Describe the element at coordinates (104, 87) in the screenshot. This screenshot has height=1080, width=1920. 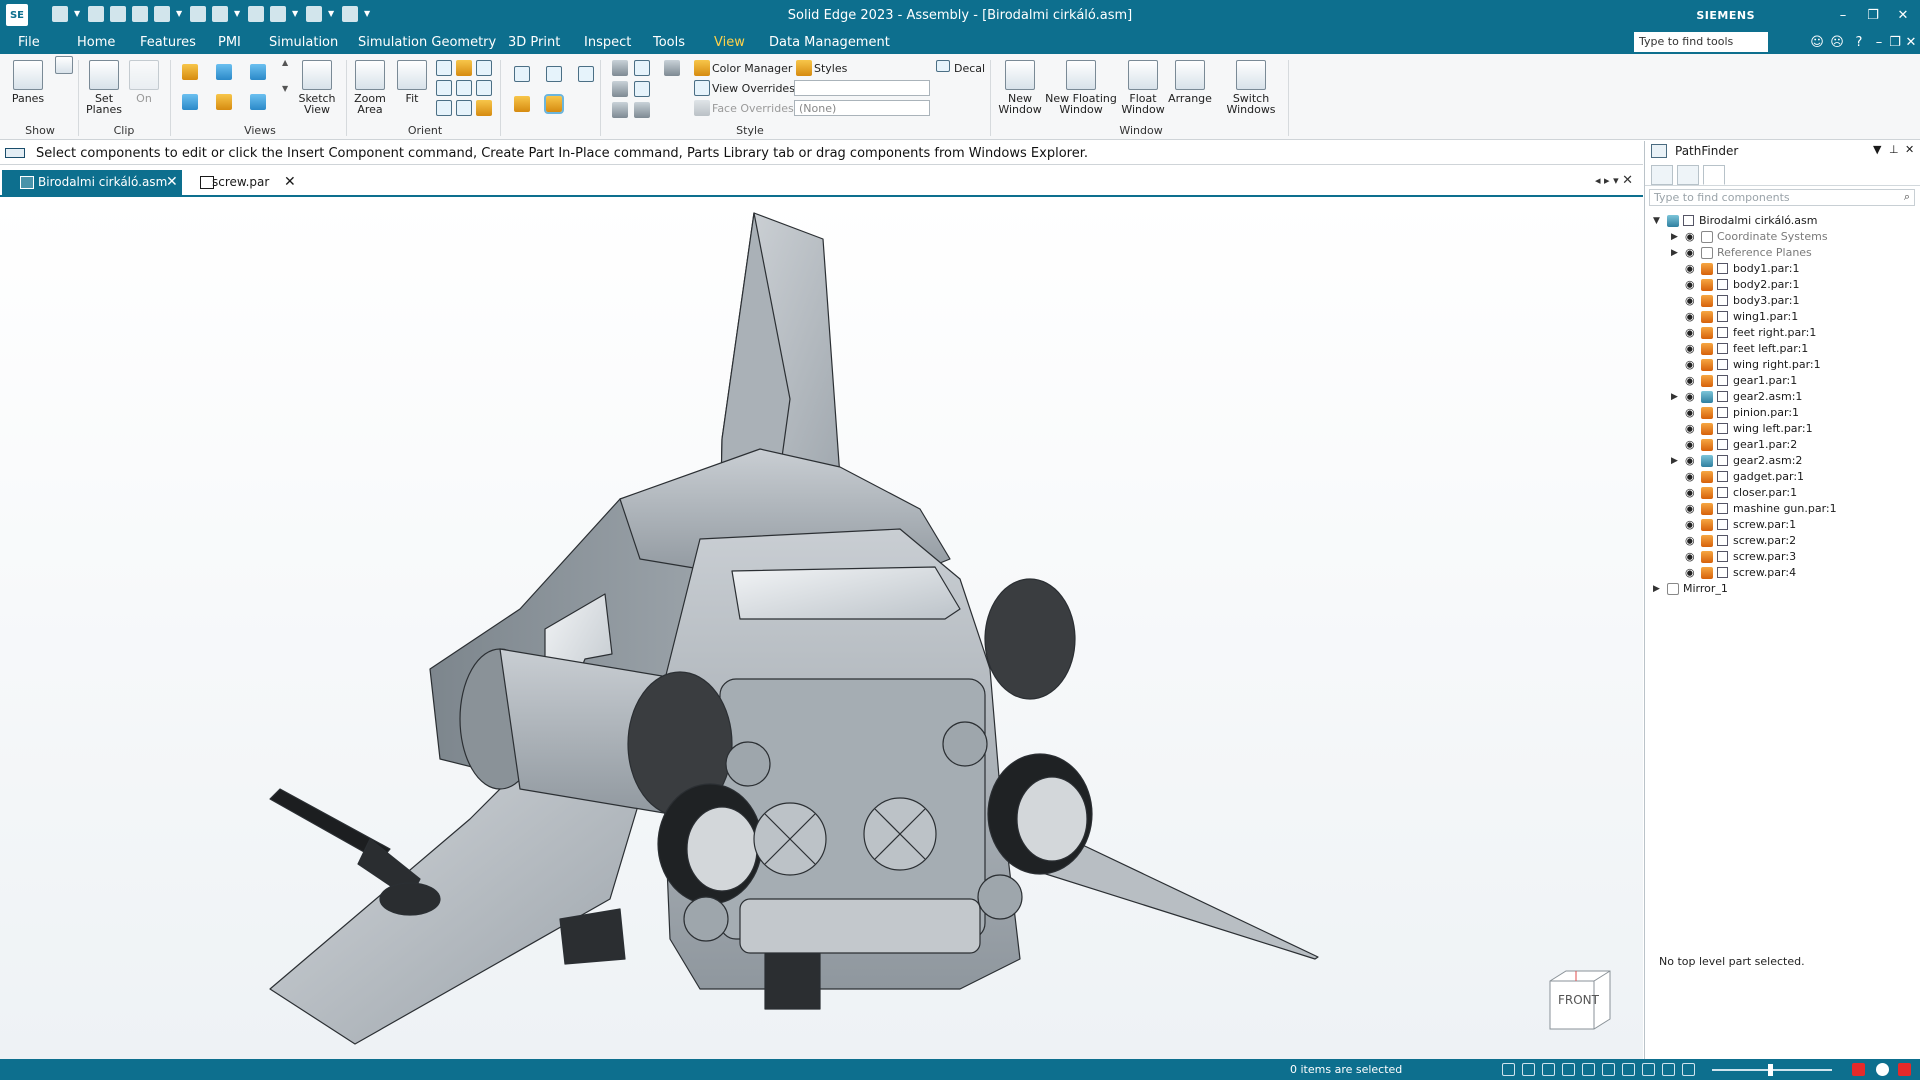
I see `set-planes-button: Set Planes` at that location.